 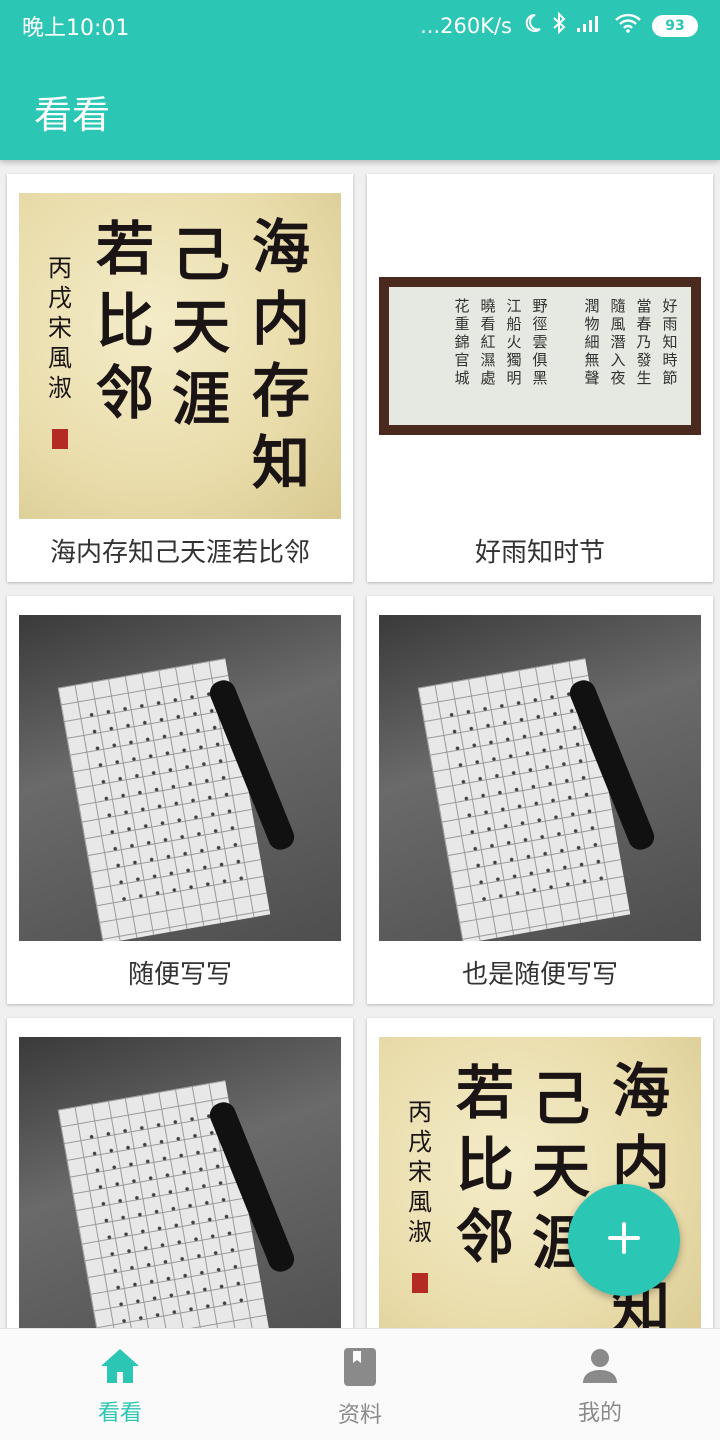 What do you see at coordinates (488, 342) in the screenshot?
I see `poem-column: 曉看紅濕處` at bounding box center [488, 342].